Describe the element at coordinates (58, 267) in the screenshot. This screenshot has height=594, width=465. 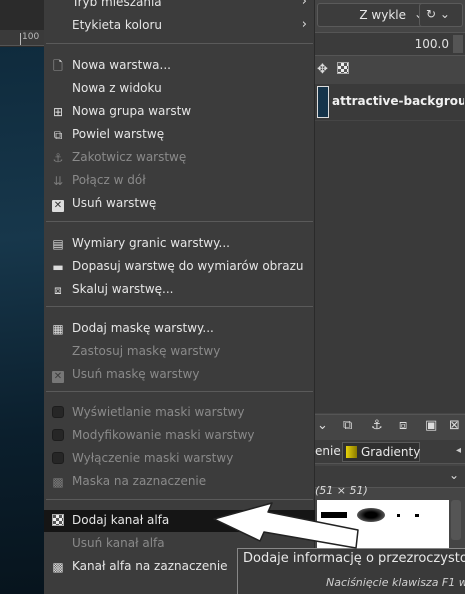
I see `fit-image-icon: ▬` at that location.